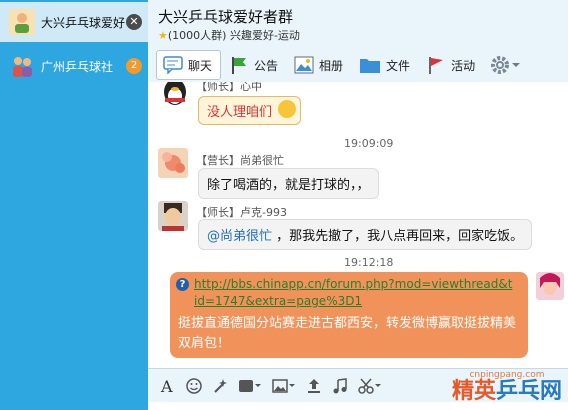 The image size is (568, 410). I want to click on tab-label: 相册, so click(331, 65).